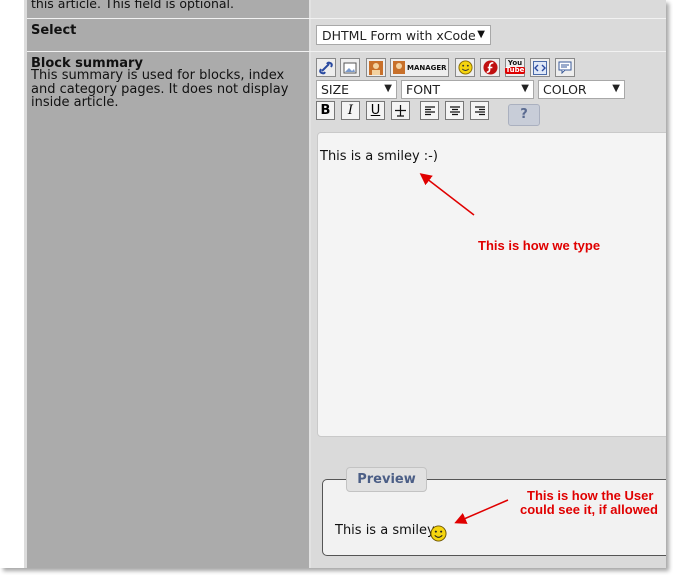  I want to click on youtube-label-tube: Tube, so click(515, 70).